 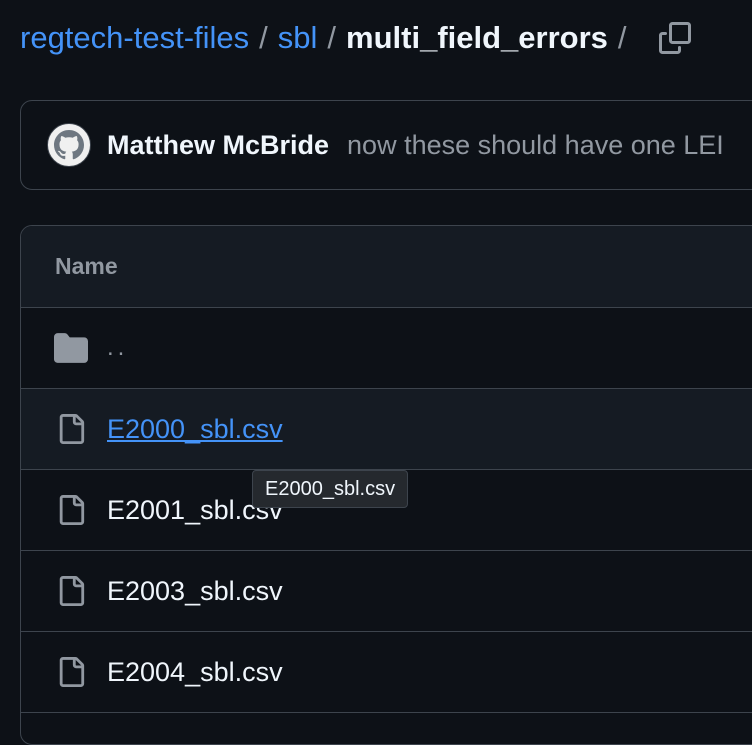 I want to click on copy-path-button, so click(x=675, y=38).